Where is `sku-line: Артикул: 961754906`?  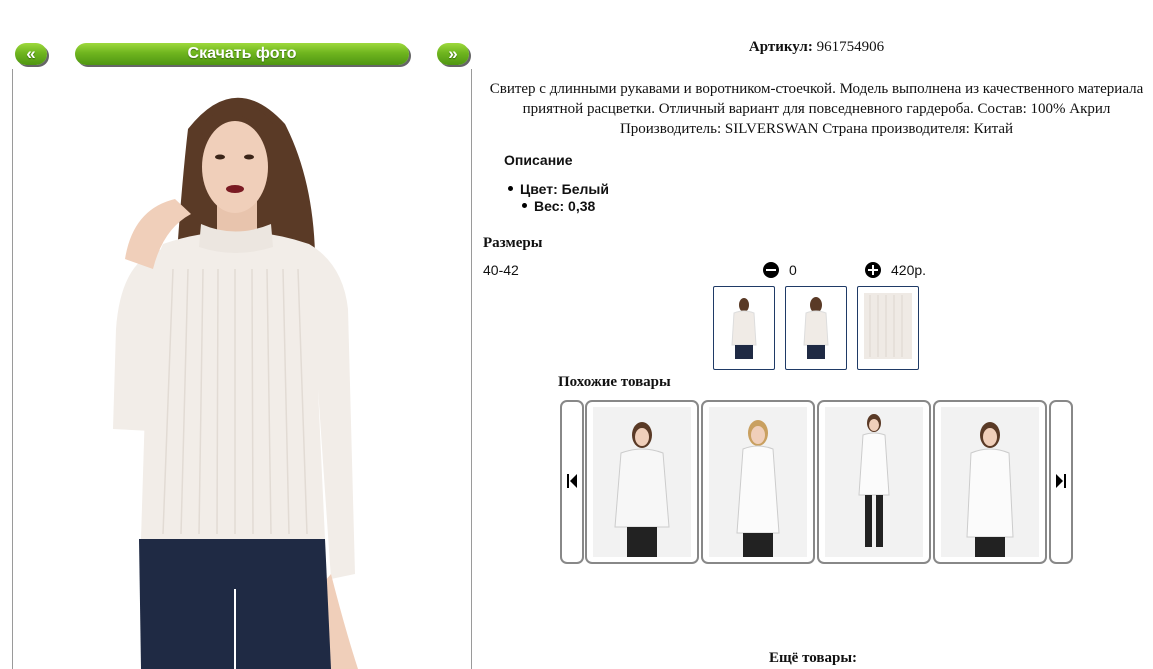
sku-line: Артикул: 961754906 is located at coordinates (816, 47).